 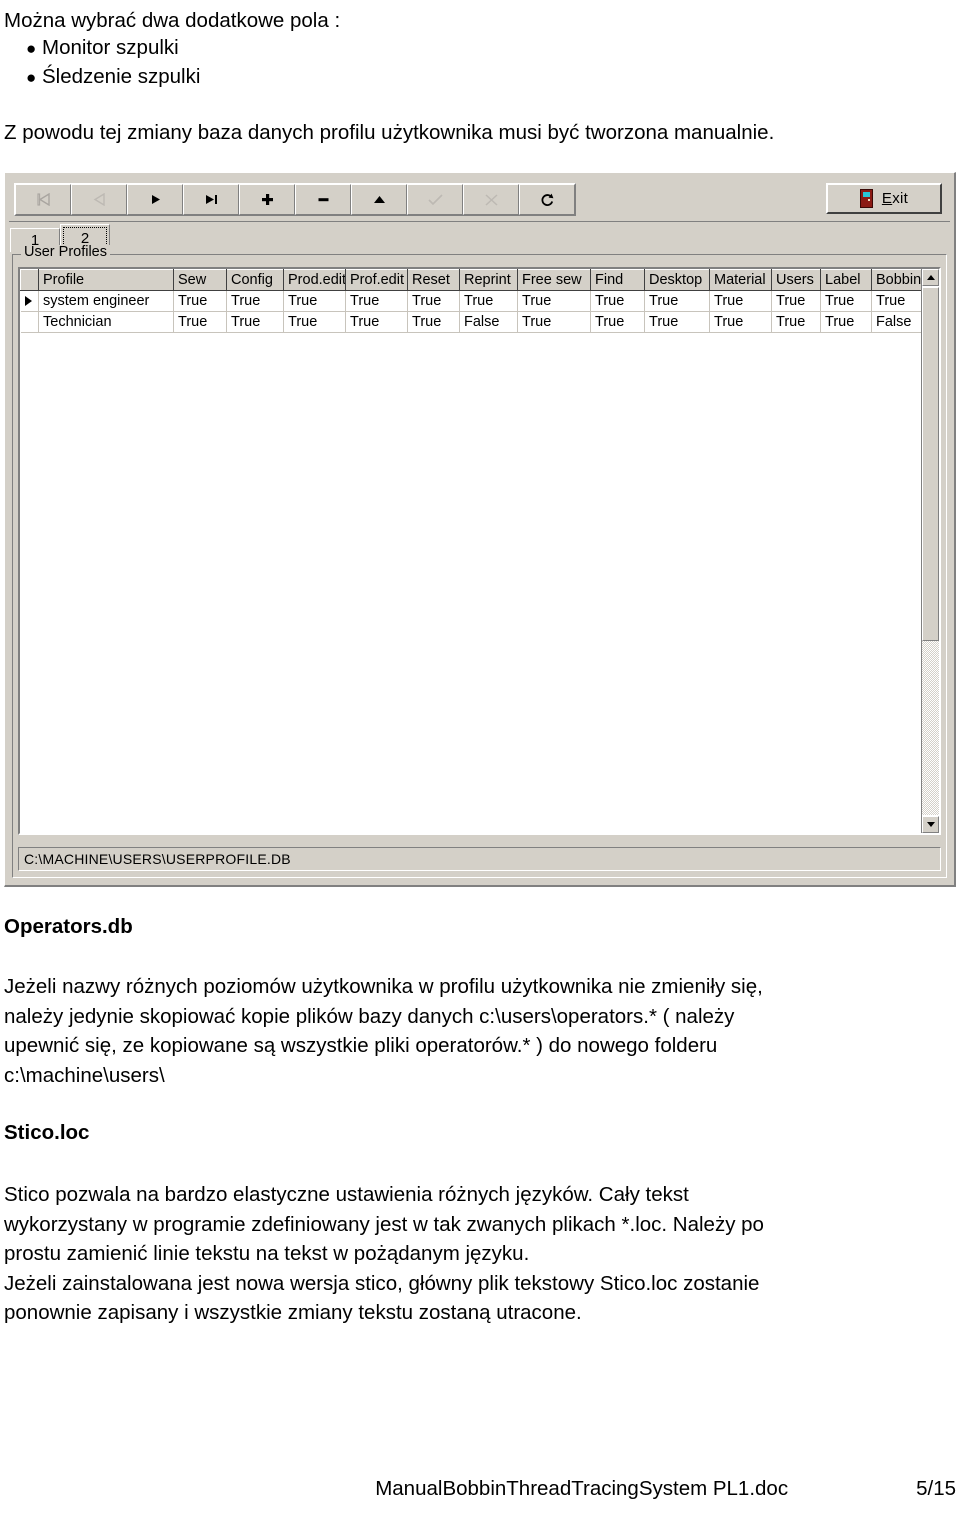 What do you see at coordinates (936, 1488) in the screenshot?
I see `footer-page-number: 5/15` at bounding box center [936, 1488].